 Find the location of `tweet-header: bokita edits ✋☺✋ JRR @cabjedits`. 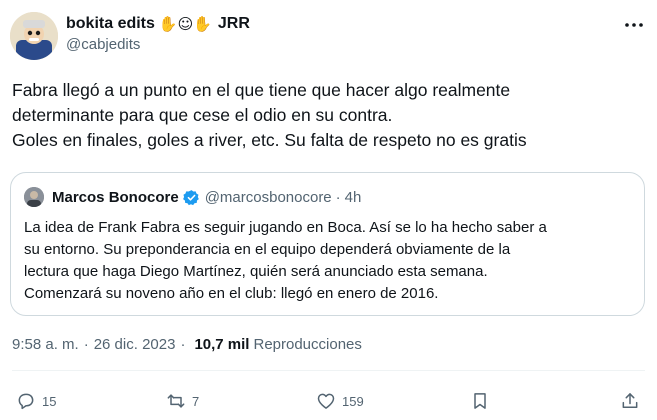

tweet-header: bokita edits ✋☺✋ JRR @cabjedits is located at coordinates (158, 33).